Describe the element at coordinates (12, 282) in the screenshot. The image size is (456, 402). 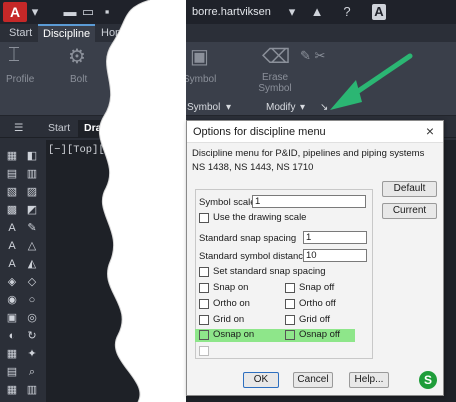
I see `tool-icon: ◈` at that location.